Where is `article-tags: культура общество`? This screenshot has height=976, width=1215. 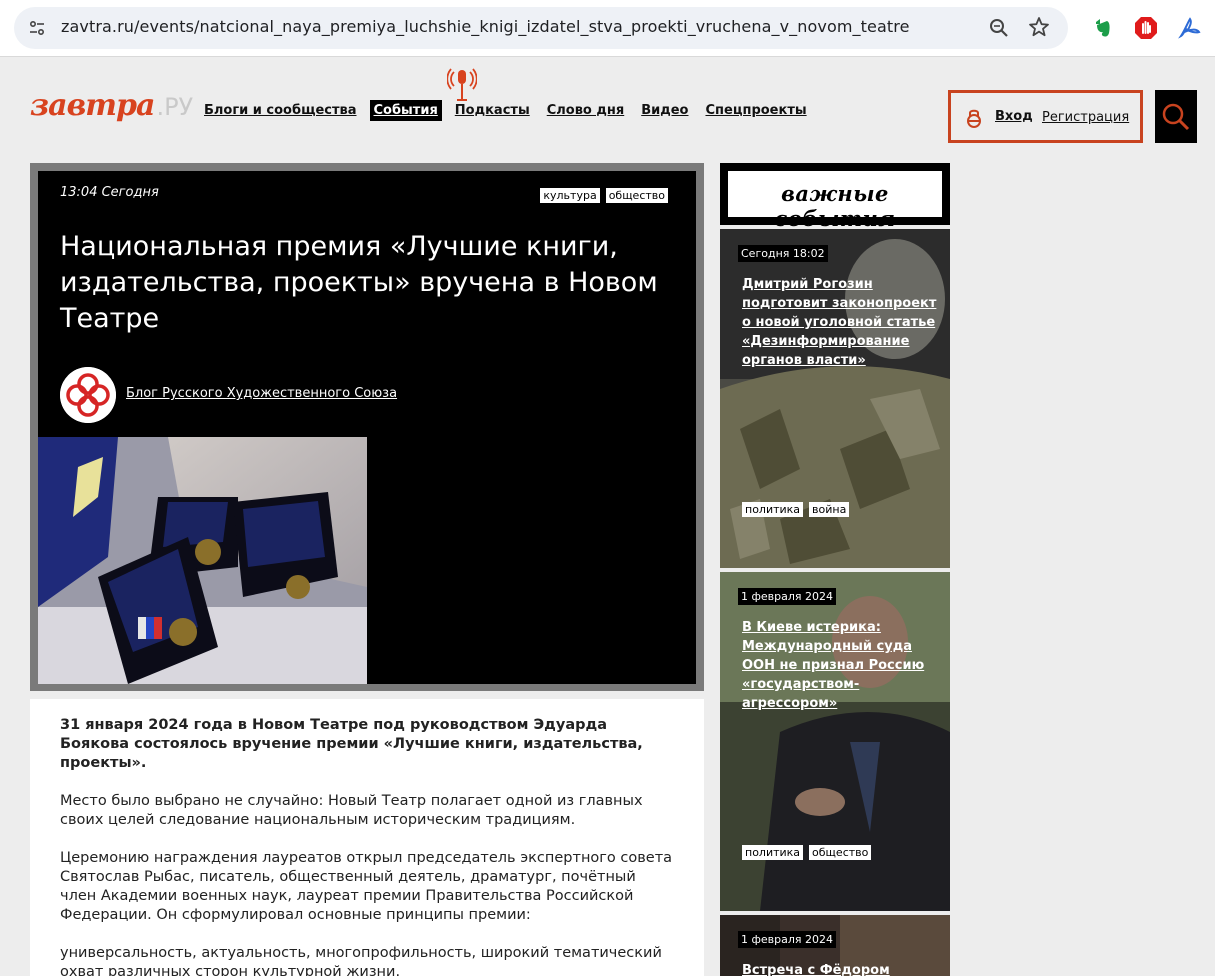 article-tags: культура общество is located at coordinates (604, 195).